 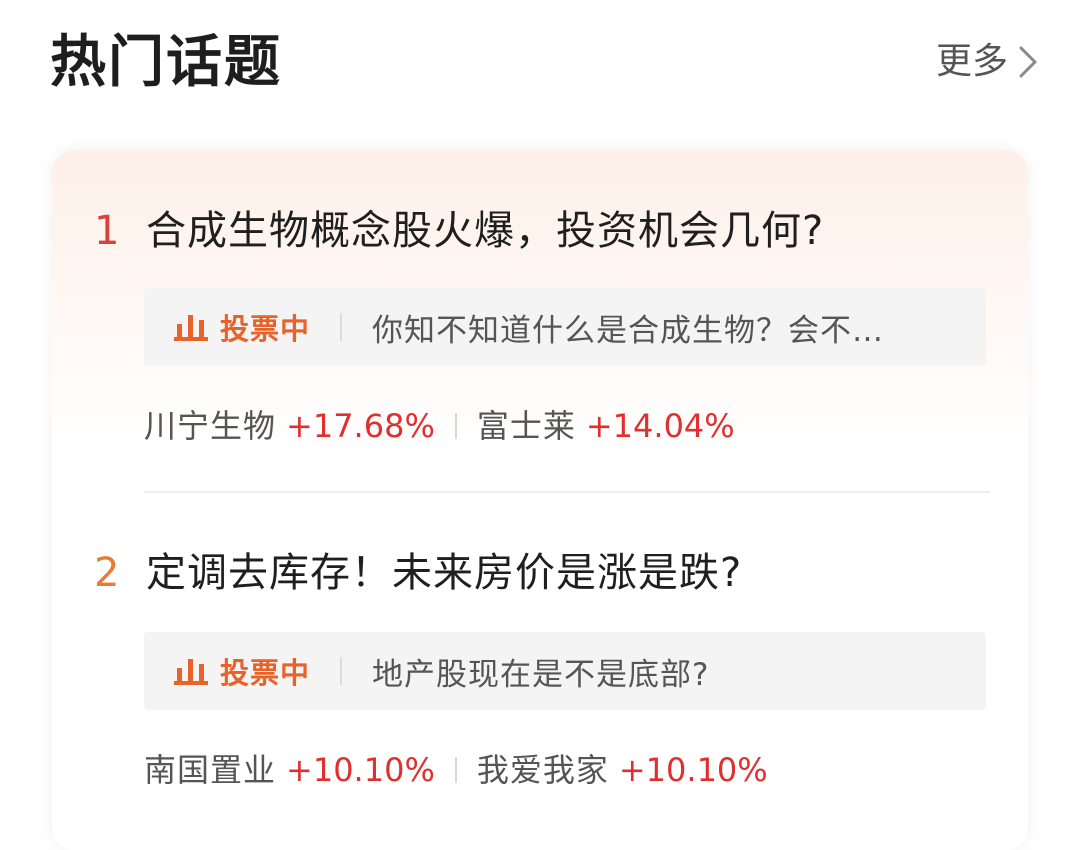 I want to click on stock-tag: 富士莱 +14.04%, so click(x=606, y=426).